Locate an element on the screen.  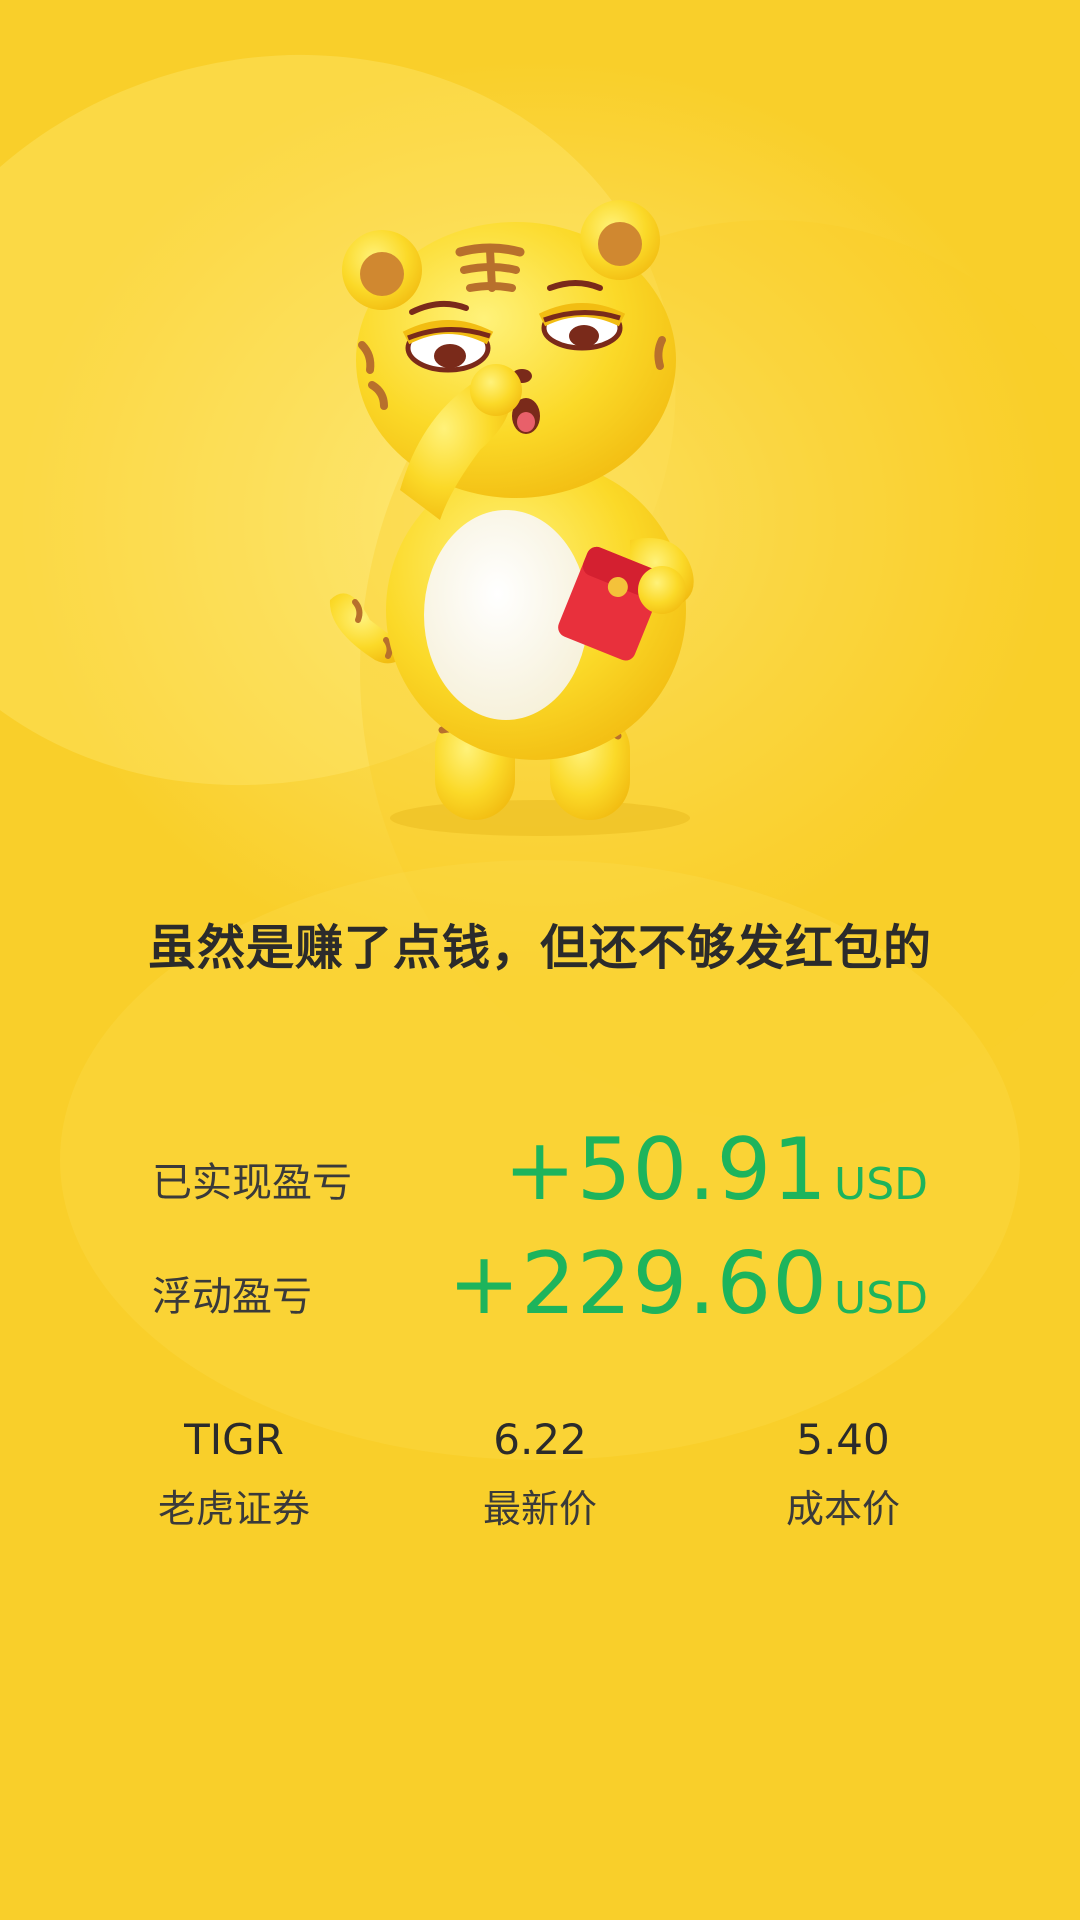
cost-price-label: 成本价 is located at coordinates (842, 1509).